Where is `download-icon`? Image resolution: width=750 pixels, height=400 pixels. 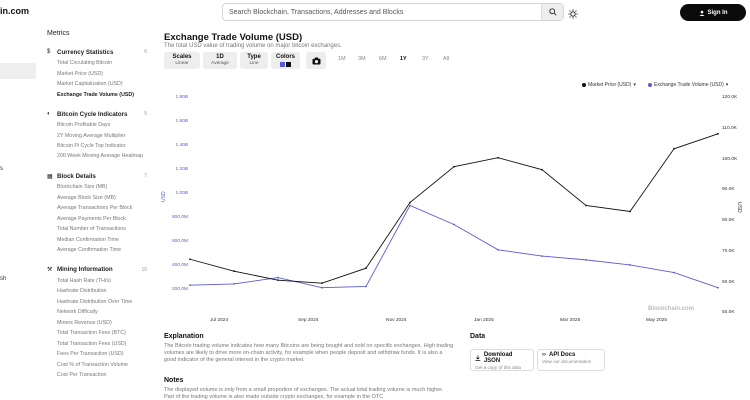 download-icon is located at coordinates (478, 358).